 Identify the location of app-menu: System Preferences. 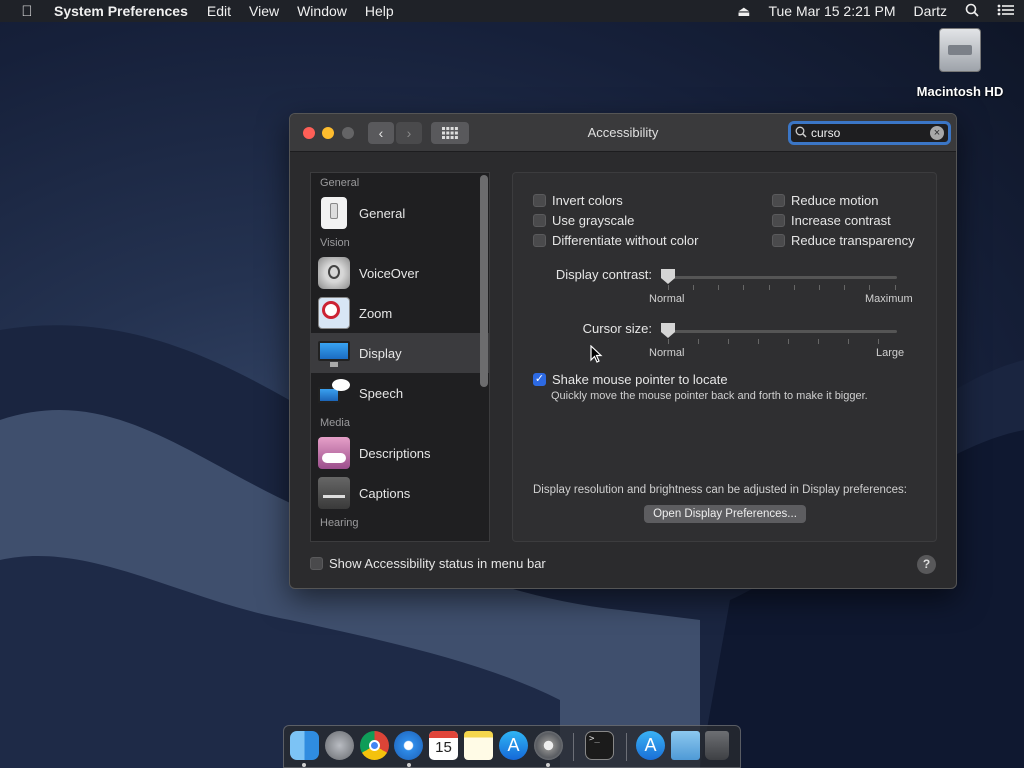
(126, 11).